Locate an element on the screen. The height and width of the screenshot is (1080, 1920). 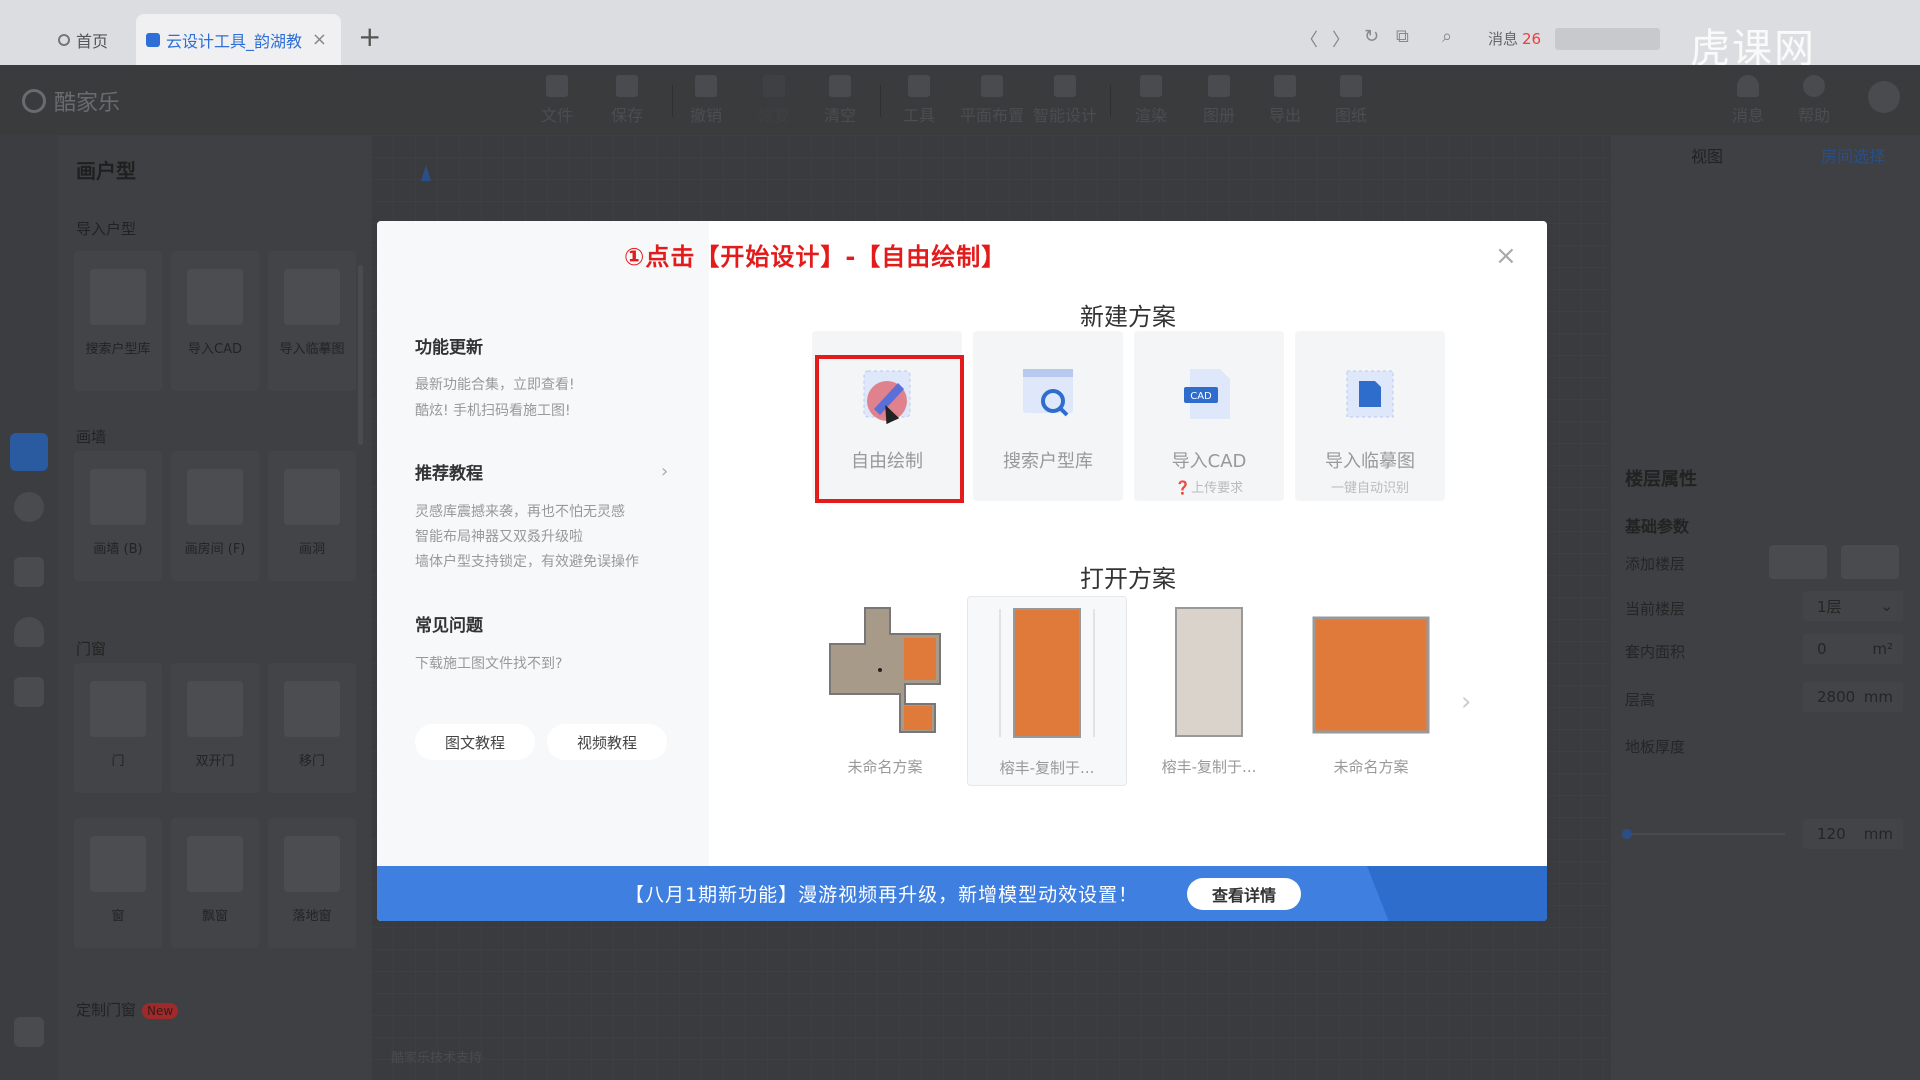
card-draw-room: 画房间 (F) is located at coordinates (215, 516).